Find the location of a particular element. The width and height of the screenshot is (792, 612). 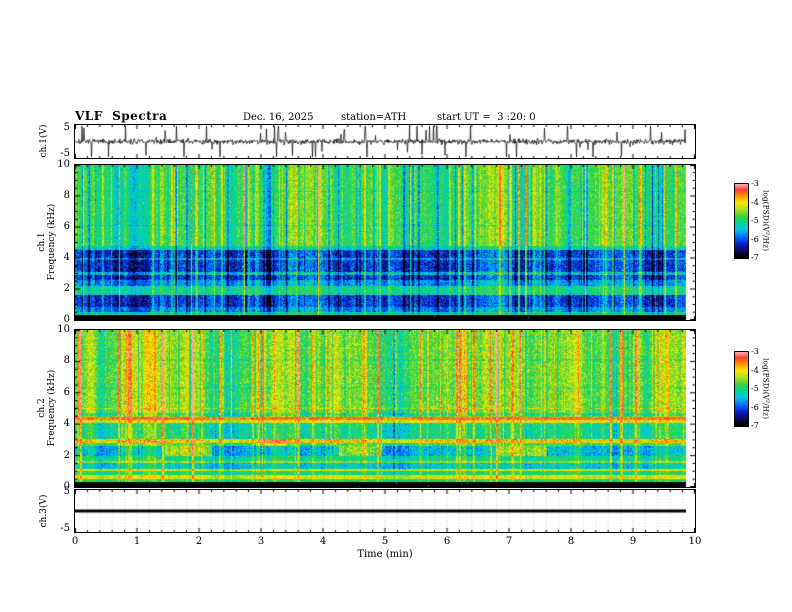

station-label: station=ATH is located at coordinates (374, 117).